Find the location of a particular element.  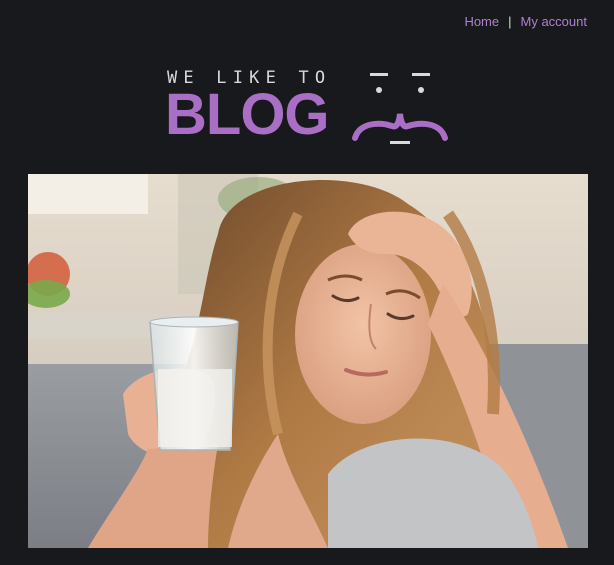

site-logo: WE LIKE TO BLOG is located at coordinates (310, 108).